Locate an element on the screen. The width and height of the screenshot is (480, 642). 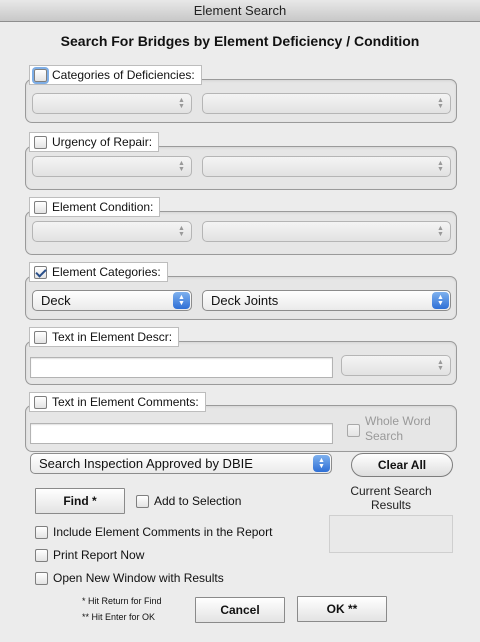
comments-checkbox-label: Text in Element Comments: is located at coordinates (117, 402).